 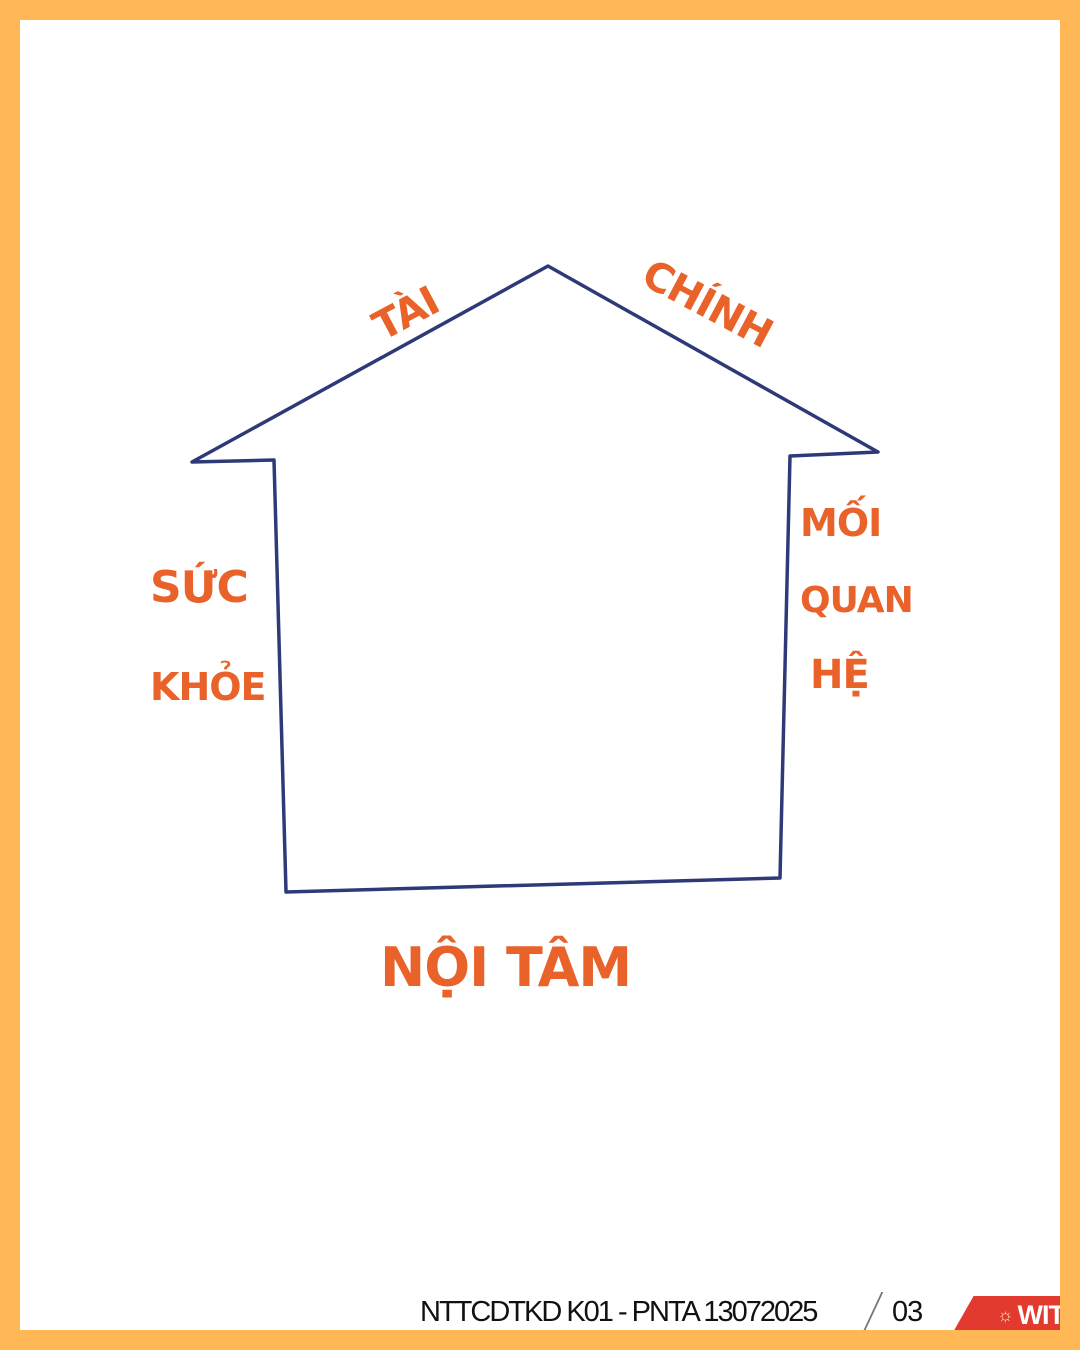 I want to click on footer-caption: NTTCDTKD K01 - PNTA 13072025, so click(x=619, y=1312).